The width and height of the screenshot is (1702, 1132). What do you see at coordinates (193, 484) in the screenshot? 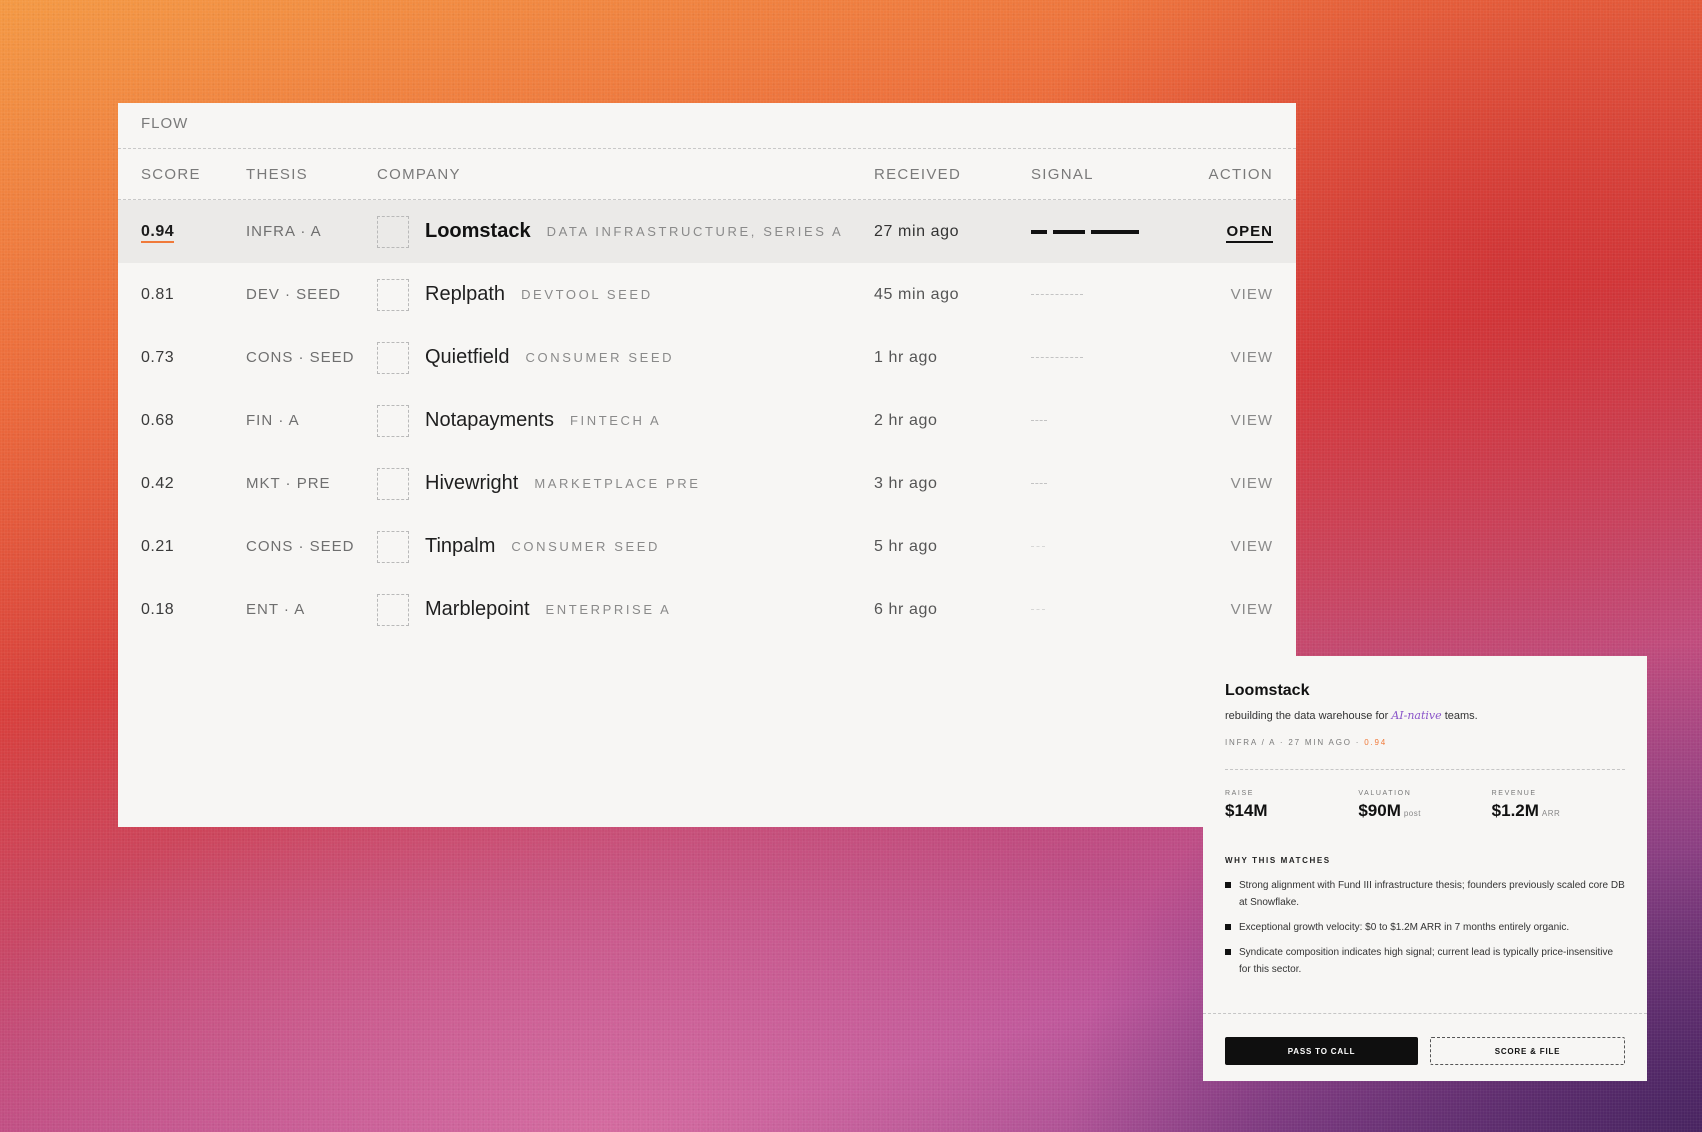
I see `score-cell: 0.42` at bounding box center [193, 484].